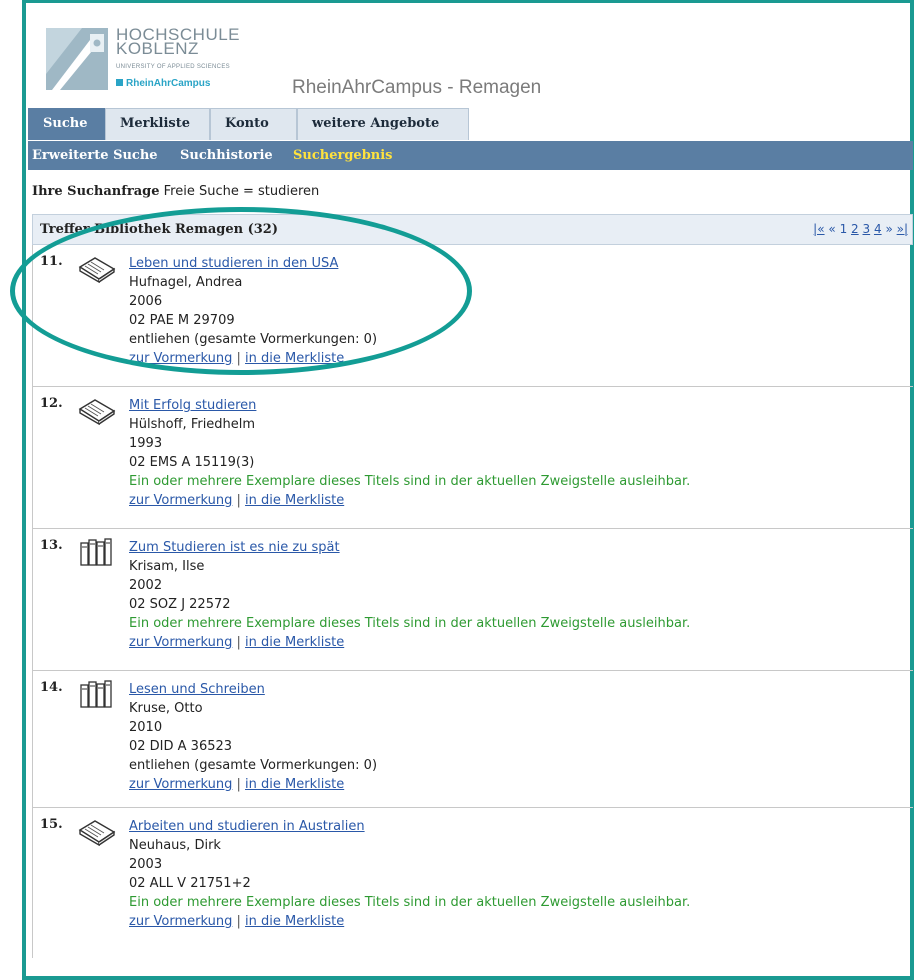 The width and height of the screenshot is (918, 980). I want to click on pager-prev: «, so click(832, 229).